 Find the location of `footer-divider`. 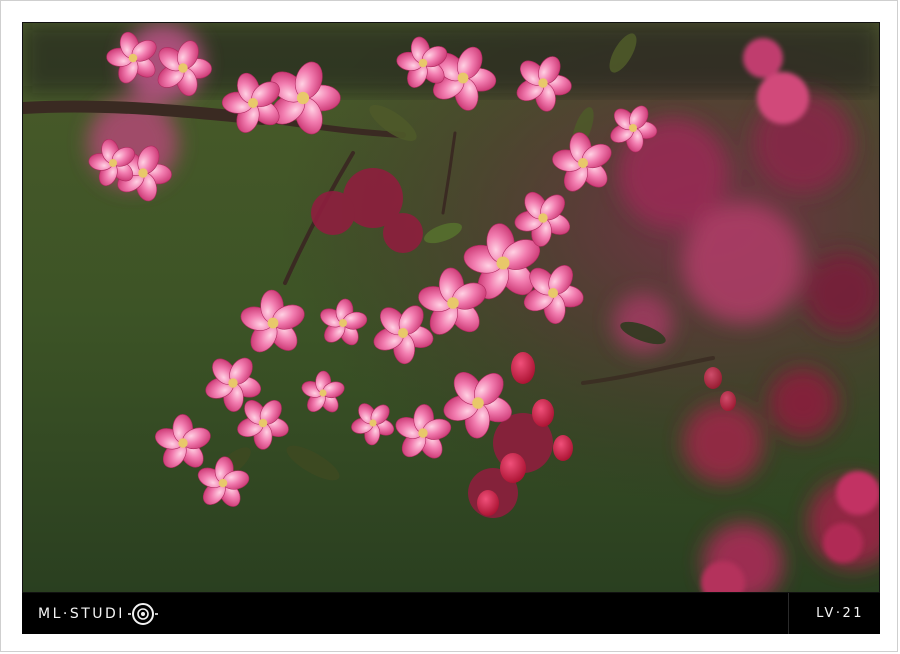

footer-divider is located at coordinates (788, 613).